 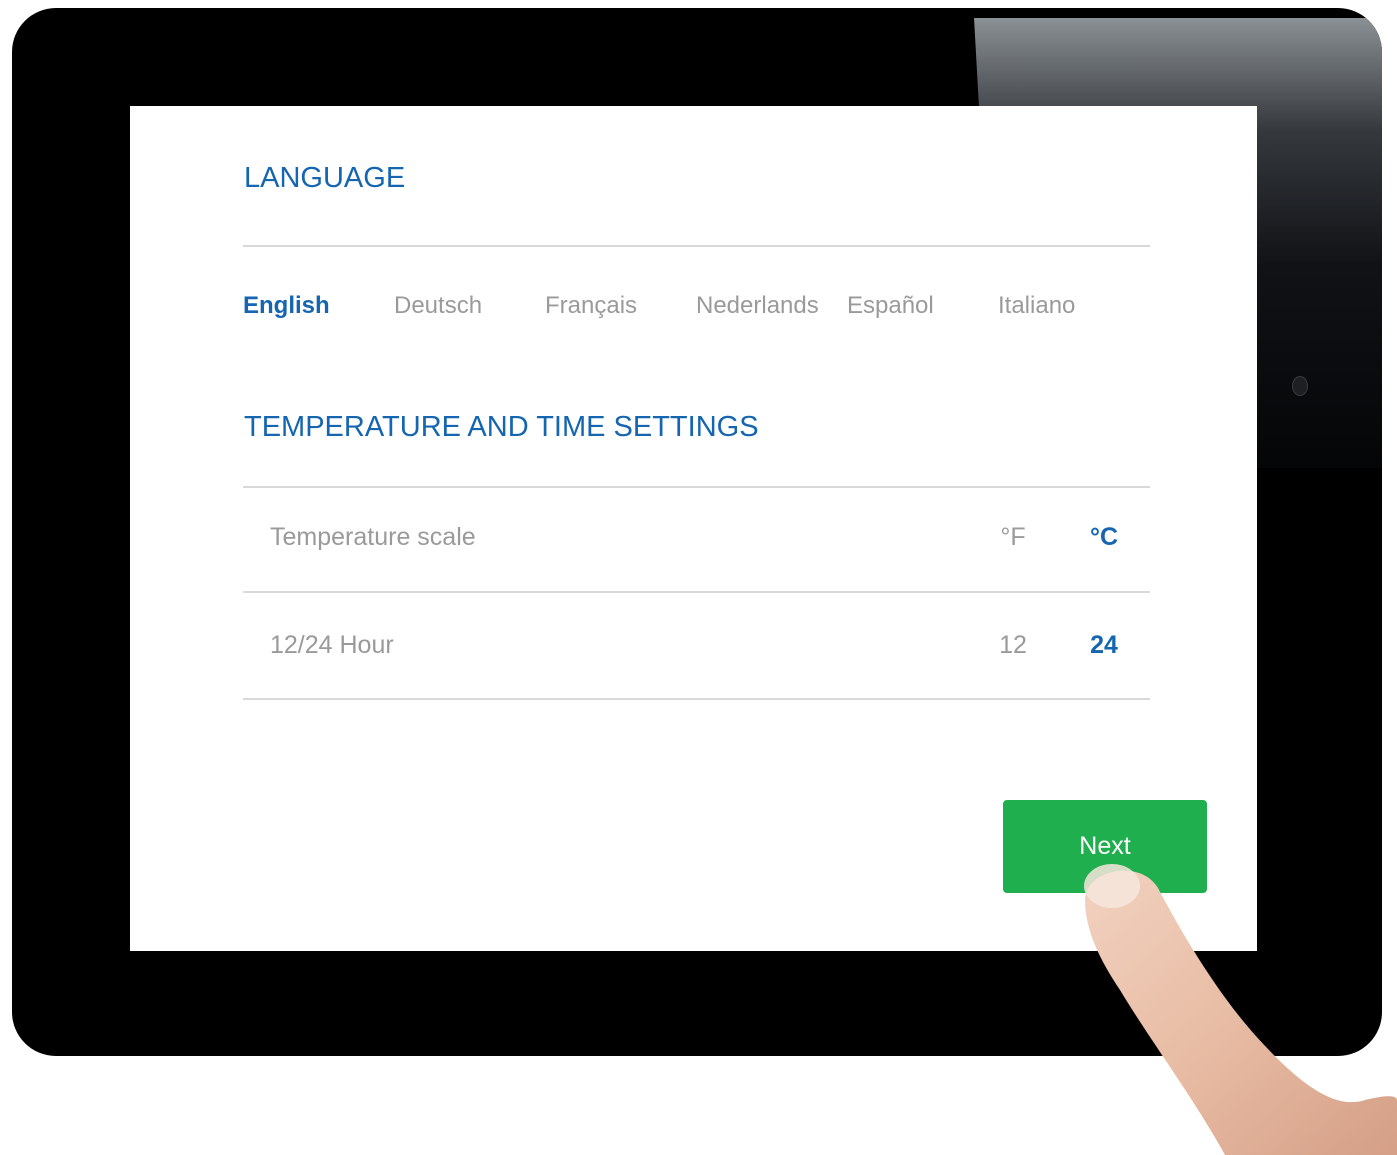 I want to click on hour-24-option: 24, so click(x=1104, y=645).